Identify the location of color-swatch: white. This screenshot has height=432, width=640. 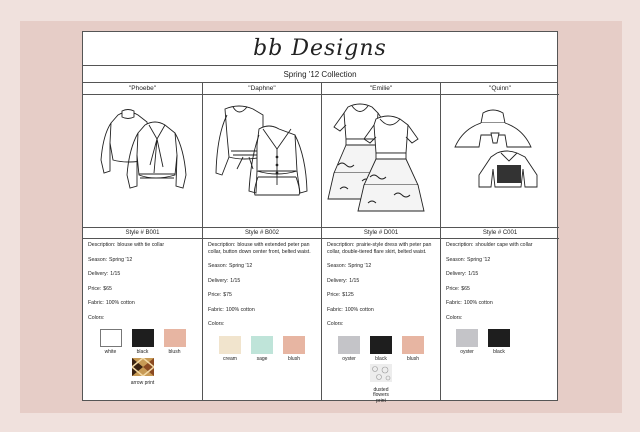
(111, 342).